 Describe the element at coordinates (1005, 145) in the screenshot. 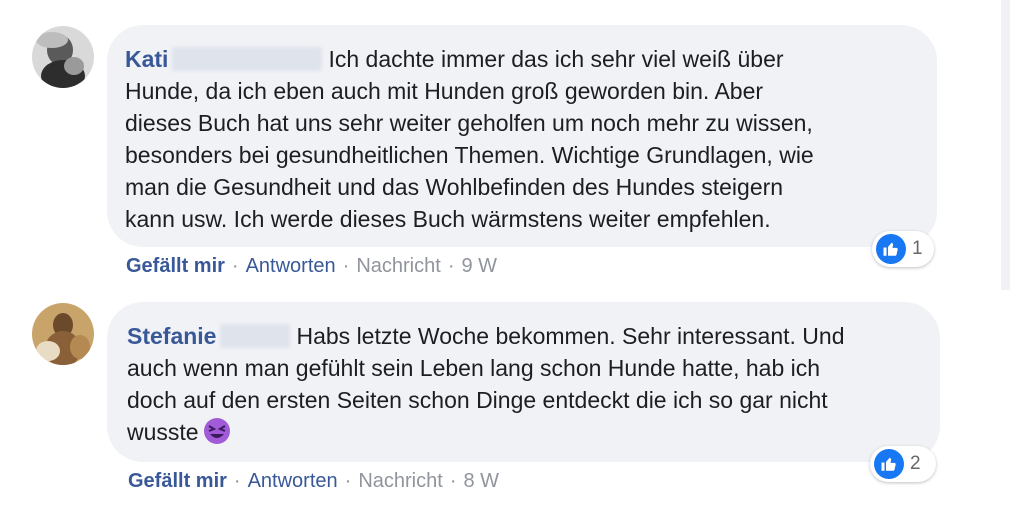

I see `right-edge-strip` at that location.